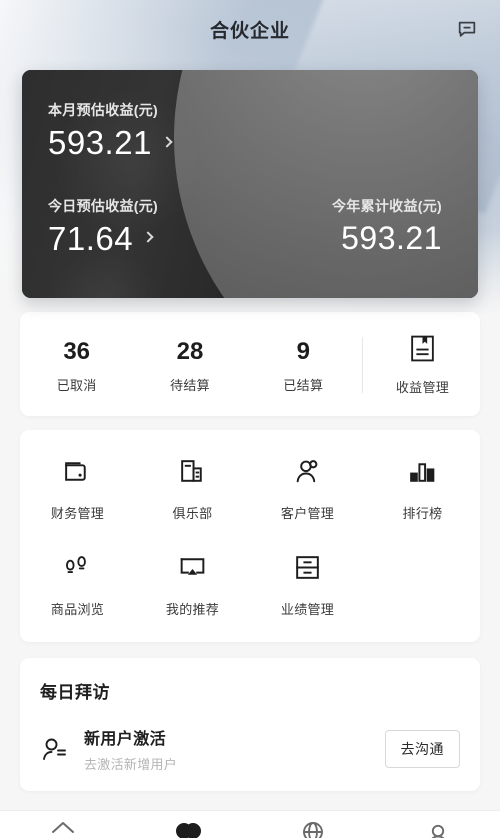  What do you see at coordinates (192, 513) in the screenshot?
I see `menu-item-label: 俱乐部` at bounding box center [192, 513].